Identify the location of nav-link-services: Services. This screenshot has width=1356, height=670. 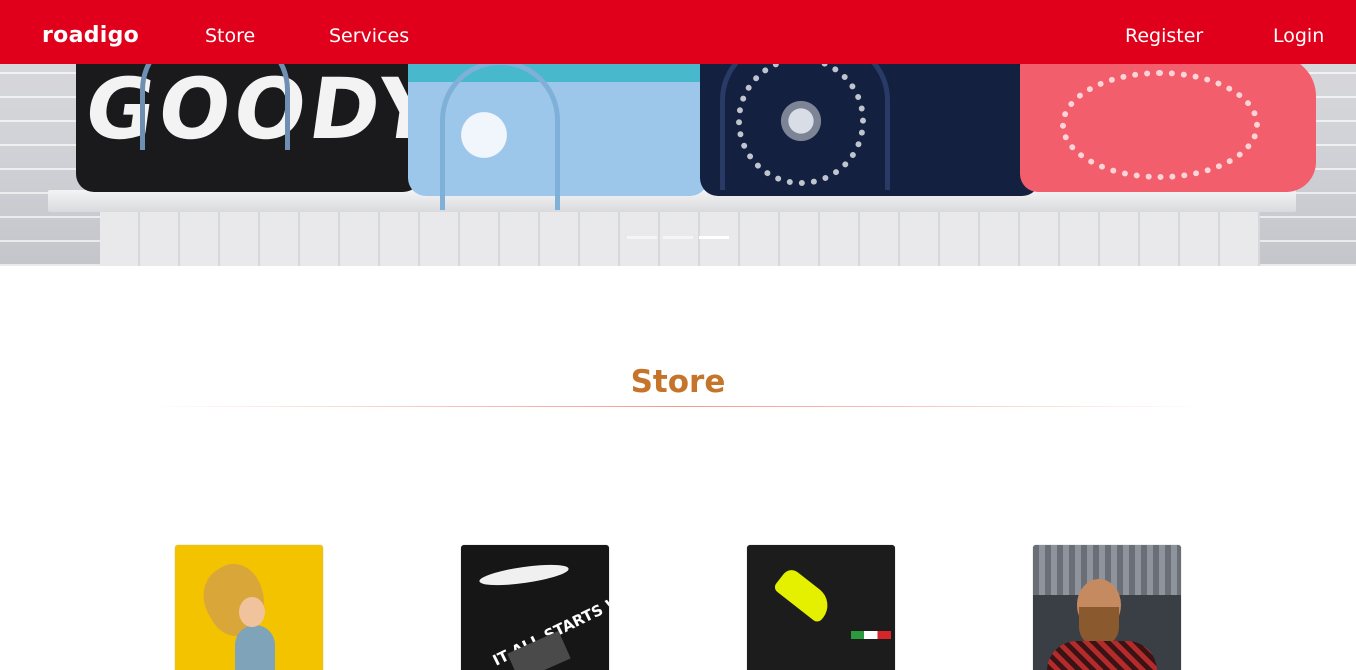
(369, 36).